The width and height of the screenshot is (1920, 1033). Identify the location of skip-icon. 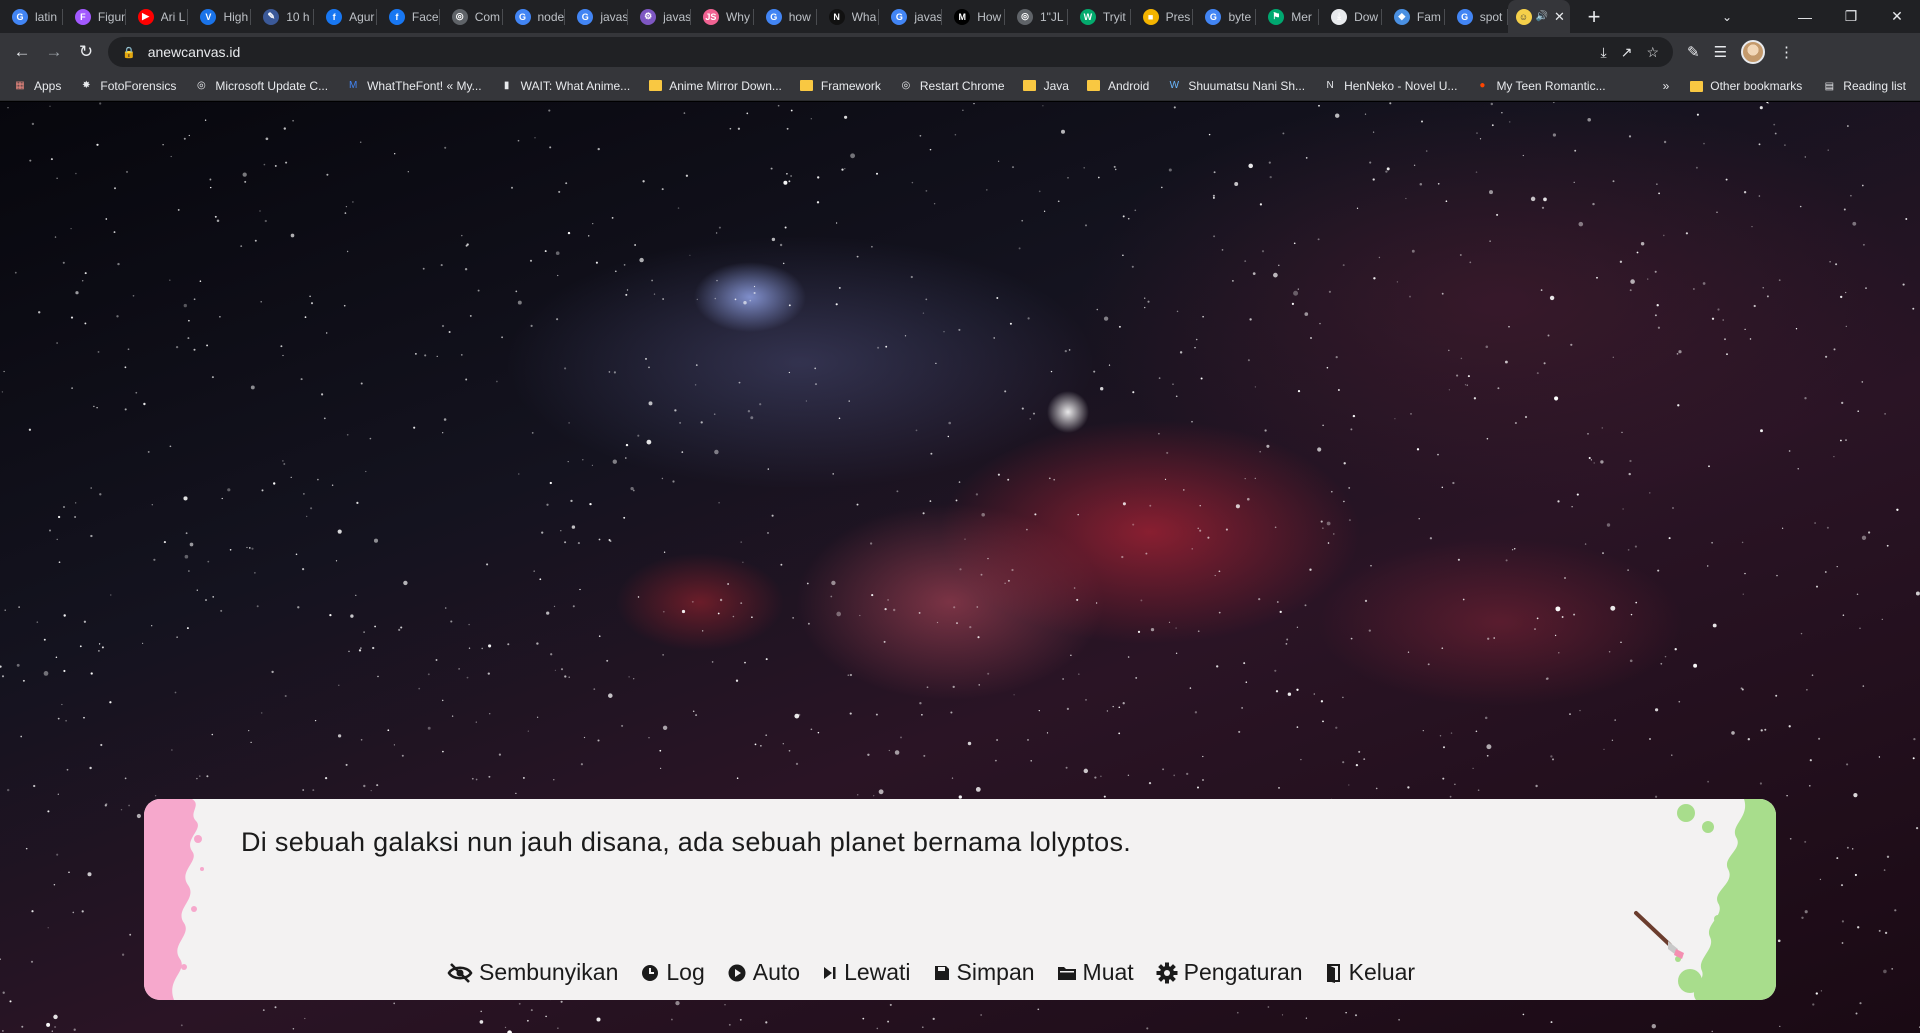
(830, 972).